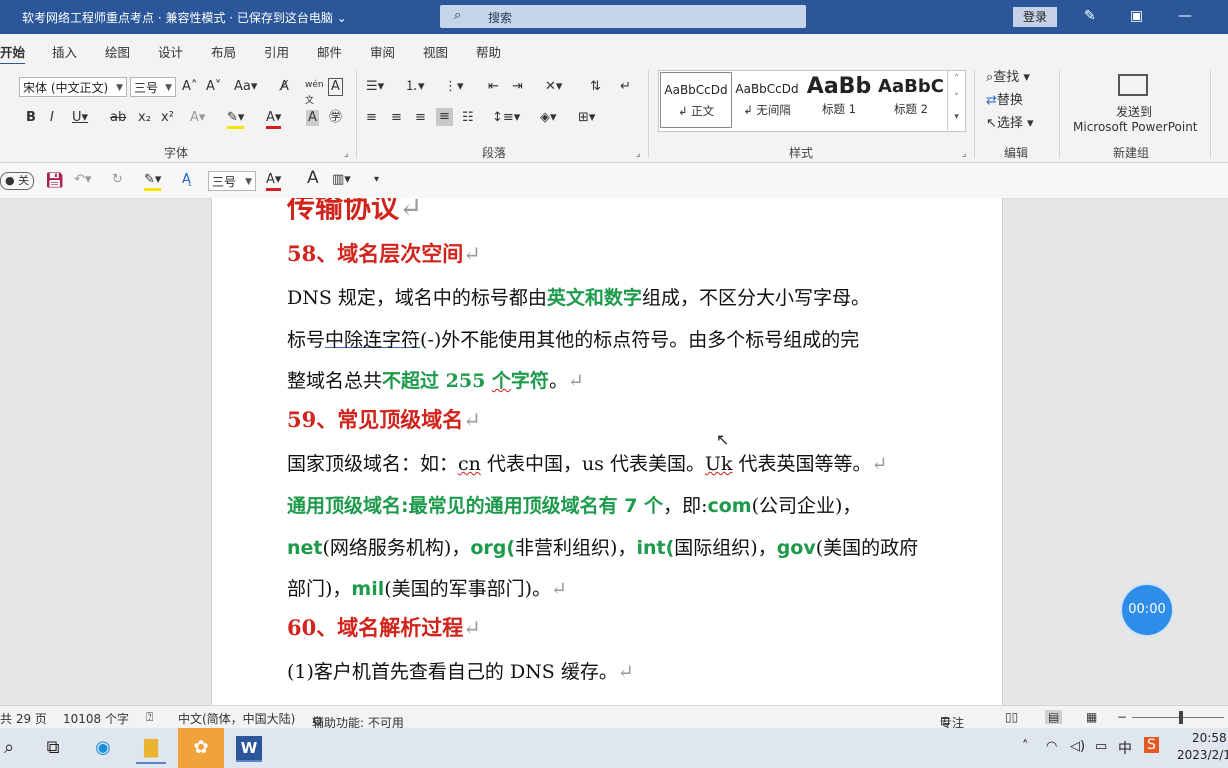 Image resolution: width=1228 pixels, height=768 pixels. What do you see at coordinates (1004, 101) in the screenshot?
I see `replace-button: ⇄替换` at bounding box center [1004, 101].